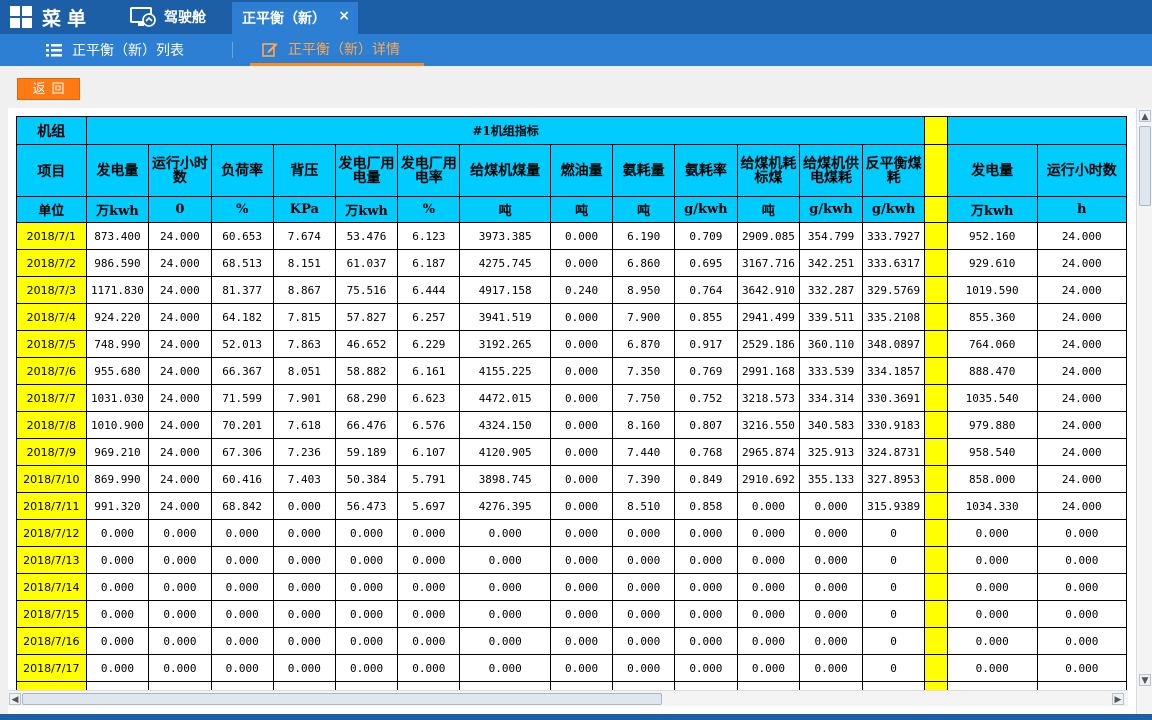 The height and width of the screenshot is (720, 1152). What do you see at coordinates (644, 236) in the screenshot?
I see `table-cell: 6.190` at bounding box center [644, 236].